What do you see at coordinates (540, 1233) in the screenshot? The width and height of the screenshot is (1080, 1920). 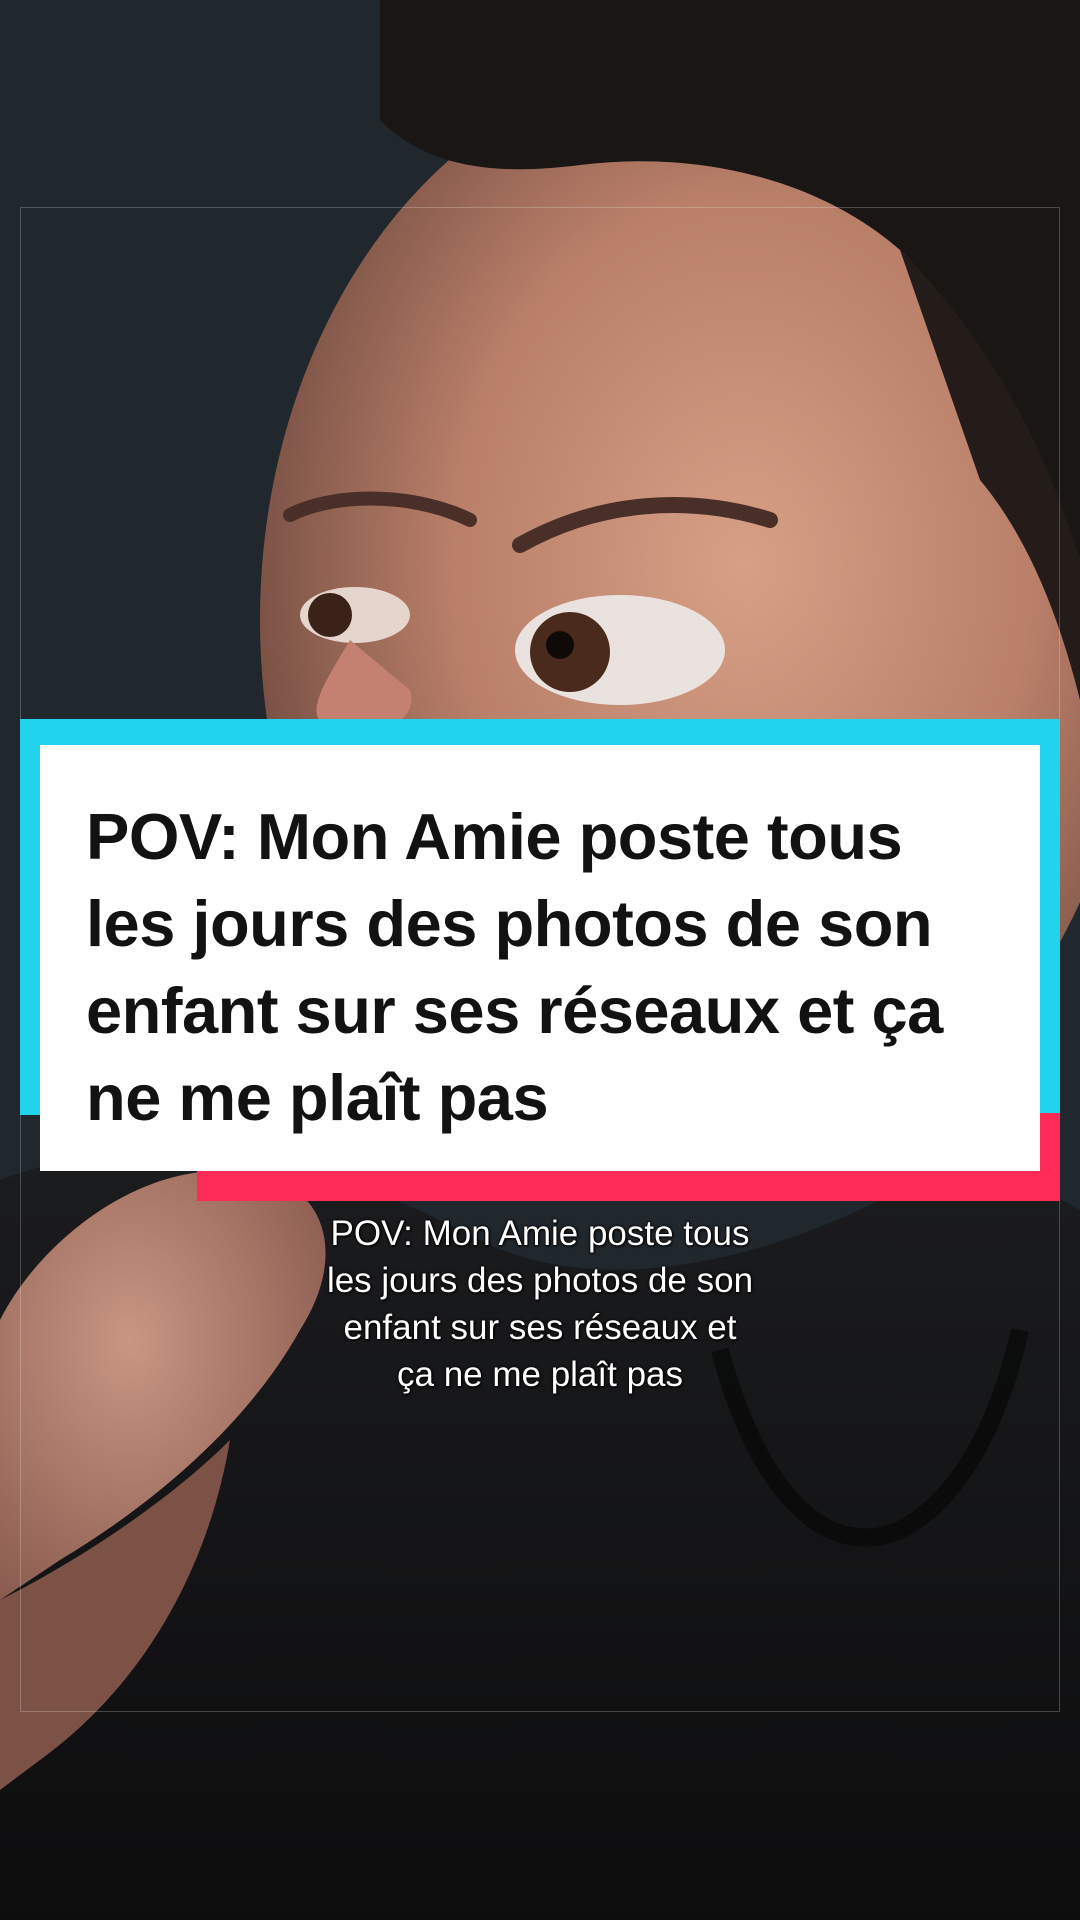 I see `caption-line: POV: Mon Amie poste tous` at bounding box center [540, 1233].